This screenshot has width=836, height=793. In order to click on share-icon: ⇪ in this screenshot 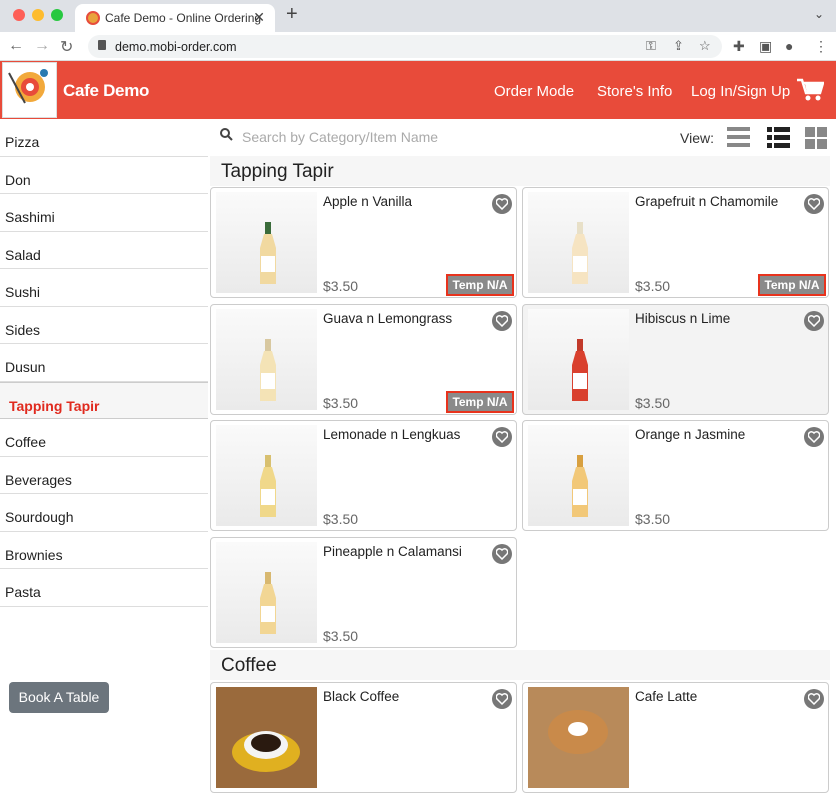, I will do `click(678, 46)`.